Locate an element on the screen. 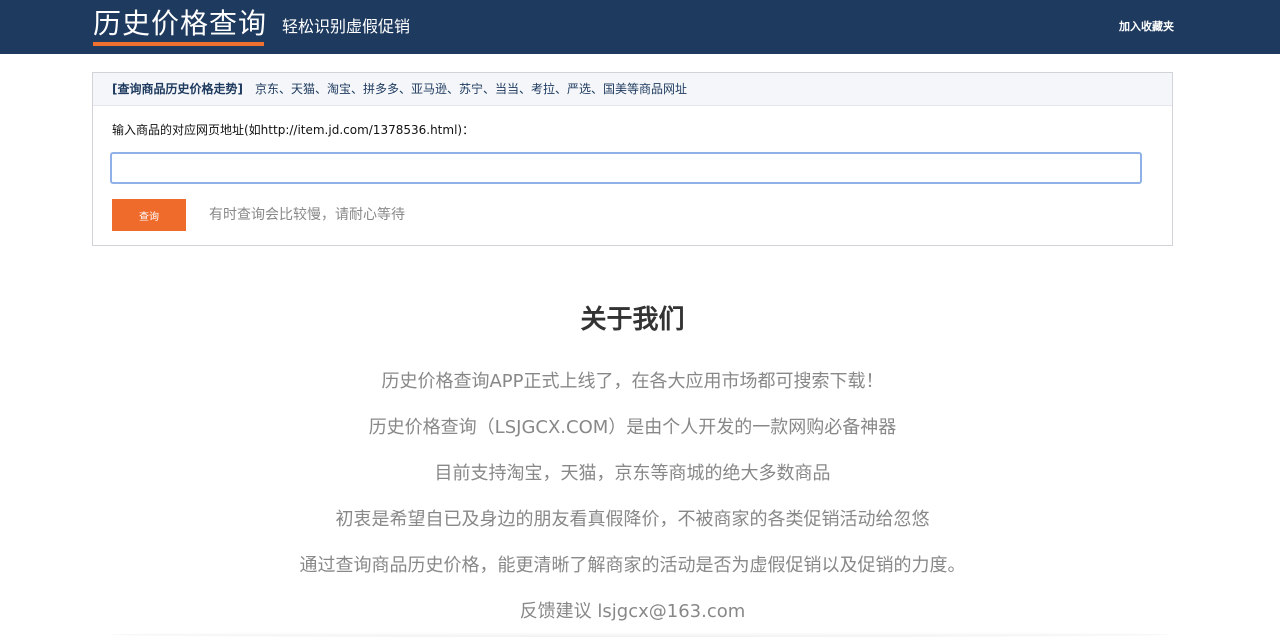  query-hint-text: 有时查询会比较慢，请耐心等待 is located at coordinates (307, 215).